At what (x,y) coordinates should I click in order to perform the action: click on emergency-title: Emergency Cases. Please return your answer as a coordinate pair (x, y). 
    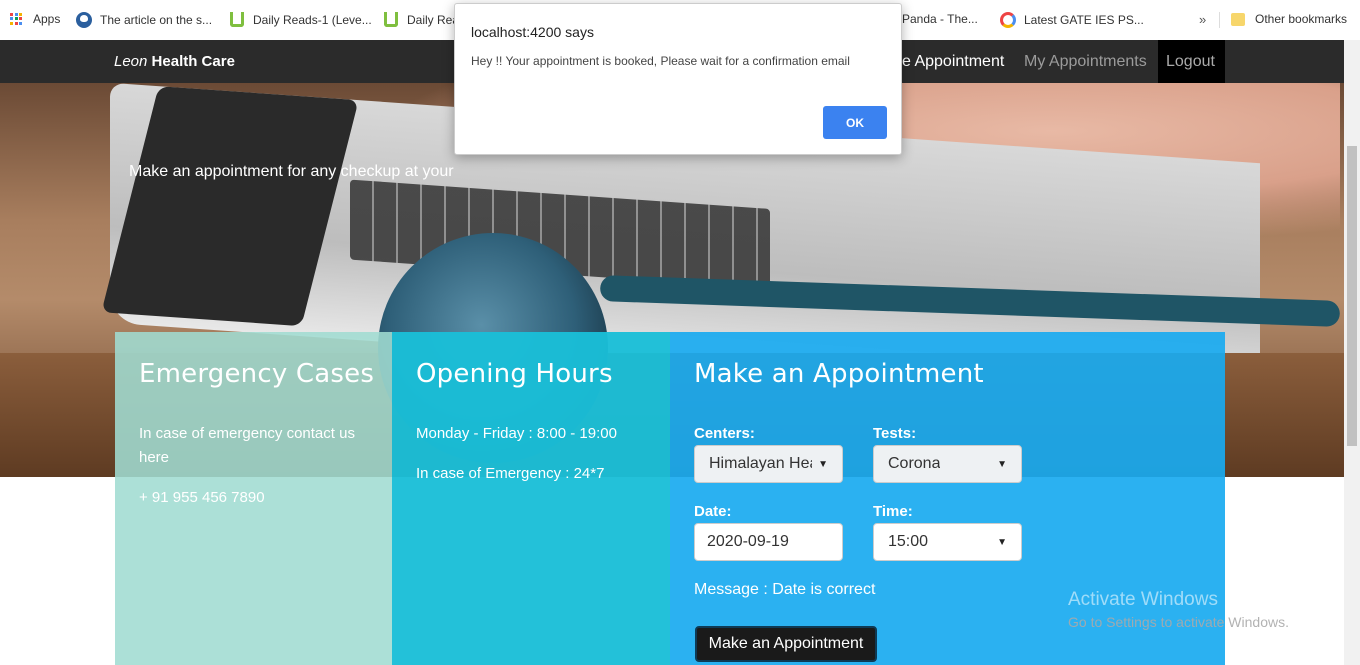
    Looking at the image, I should click on (257, 374).